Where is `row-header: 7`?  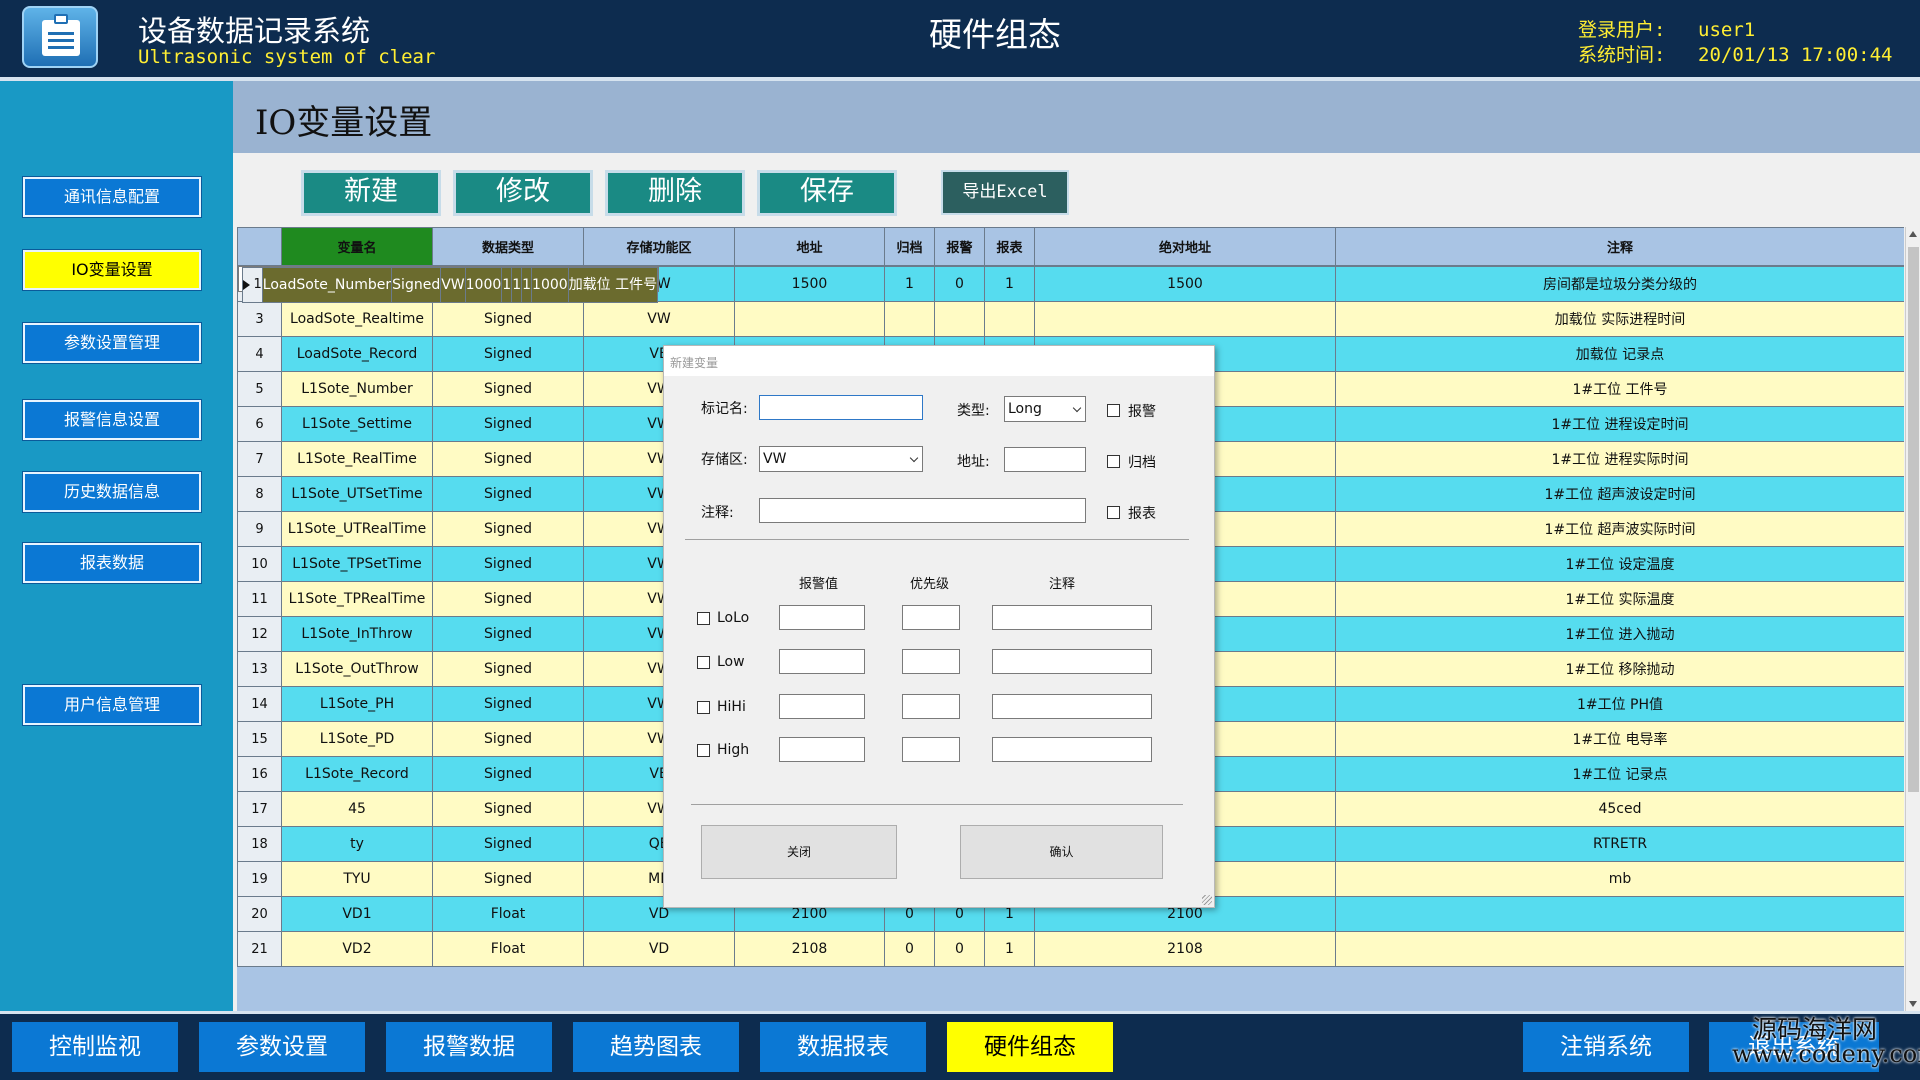
row-header: 7 is located at coordinates (259, 459).